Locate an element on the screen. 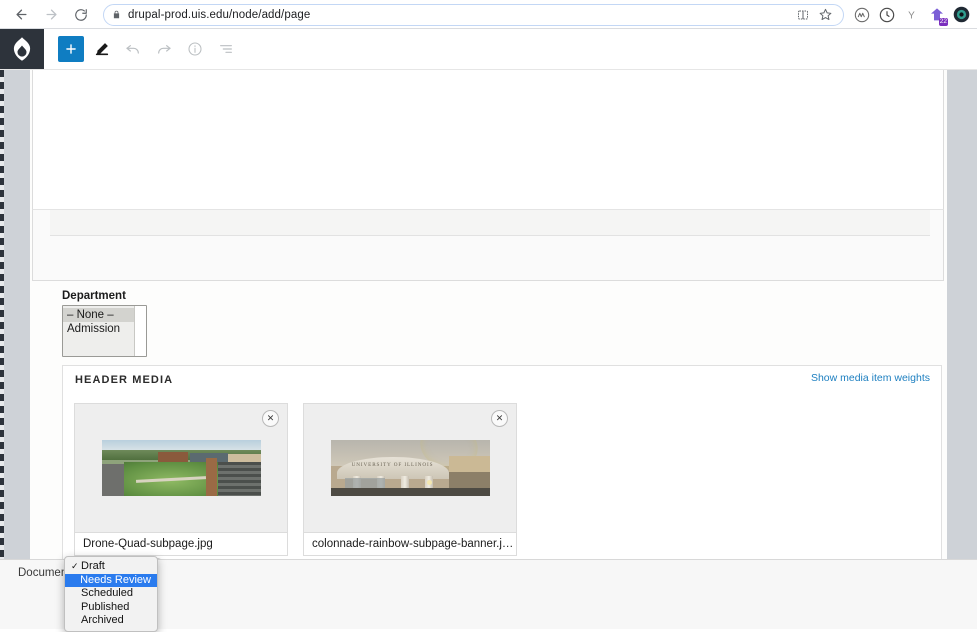 This screenshot has height=632, width=977. media-item-card: ✕ Drone-Quad-subpage.jpg is located at coordinates (181, 479).